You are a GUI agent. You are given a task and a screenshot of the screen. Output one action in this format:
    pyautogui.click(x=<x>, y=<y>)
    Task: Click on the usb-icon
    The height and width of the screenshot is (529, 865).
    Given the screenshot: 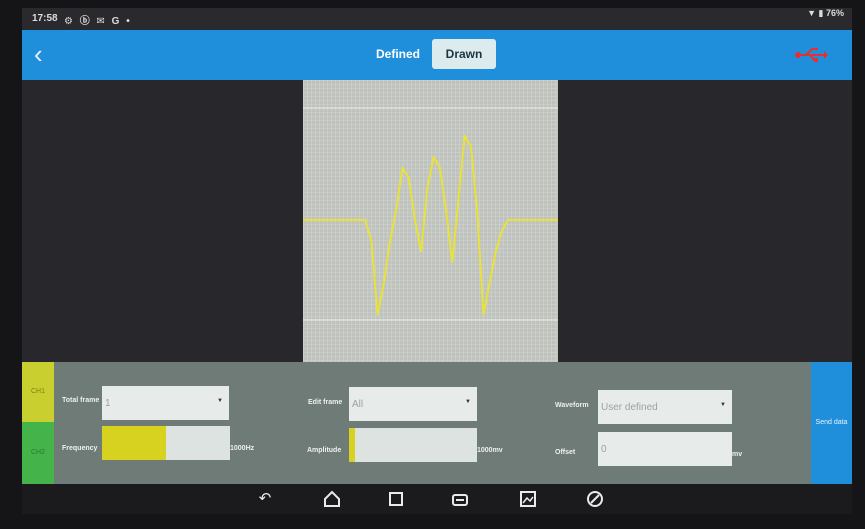 What is the action you would take?
    pyautogui.click(x=811, y=55)
    